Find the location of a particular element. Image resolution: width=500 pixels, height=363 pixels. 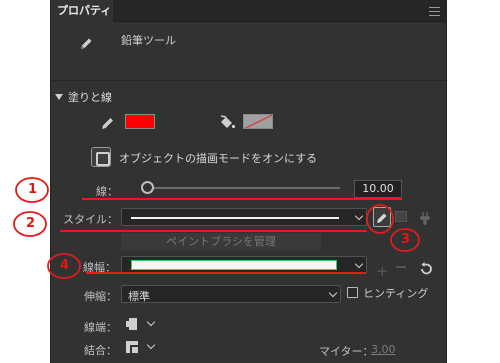

scale-label: 伸縮： is located at coordinates (100, 296).